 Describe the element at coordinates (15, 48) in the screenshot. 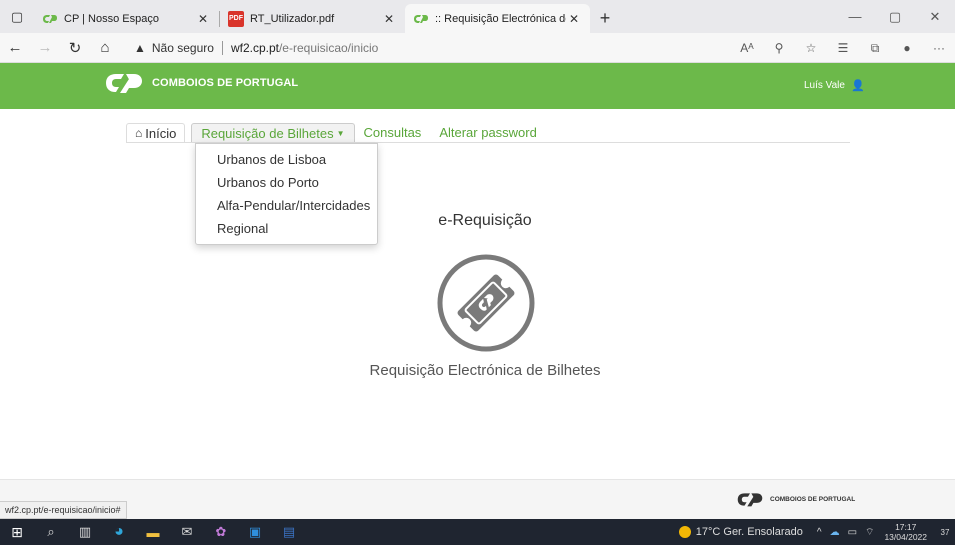

I see `back-icon: ←` at that location.